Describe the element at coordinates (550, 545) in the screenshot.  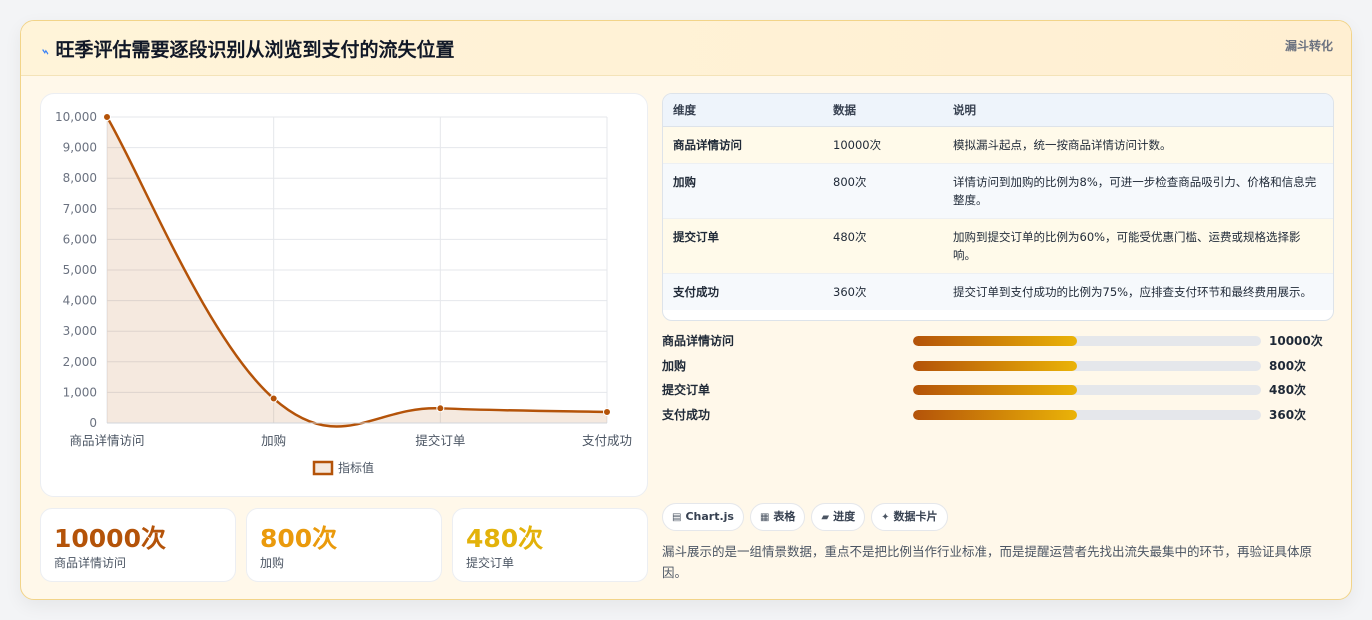
I see `kpi-card-2: 480次 提交订单` at that location.